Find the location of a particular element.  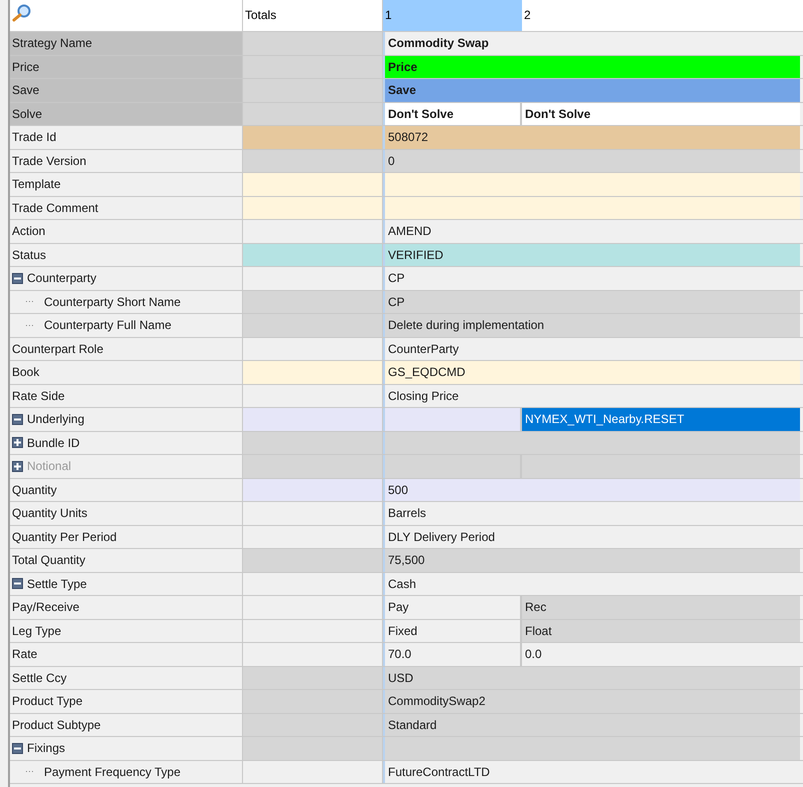

value-cell: Delete during implementation is located at coordinates (591, 325).